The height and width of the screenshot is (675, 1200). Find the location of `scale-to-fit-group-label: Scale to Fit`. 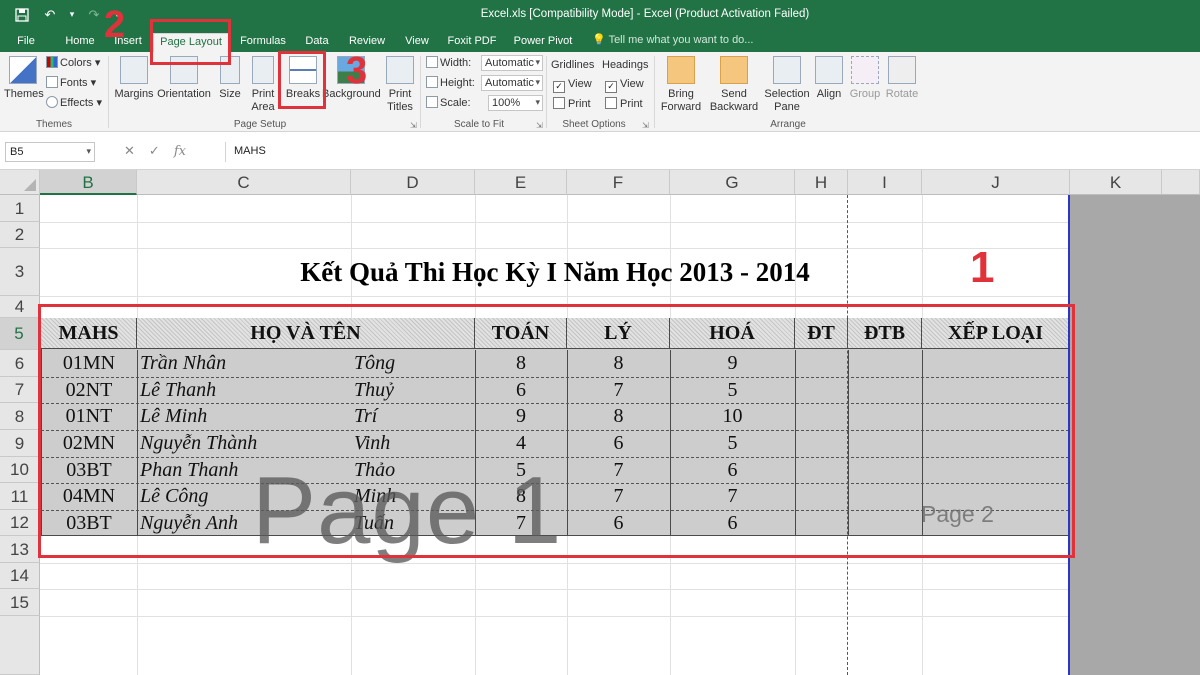

scale-to-fit-group-label: Scale to Fit is located at coordinates (479, 124).